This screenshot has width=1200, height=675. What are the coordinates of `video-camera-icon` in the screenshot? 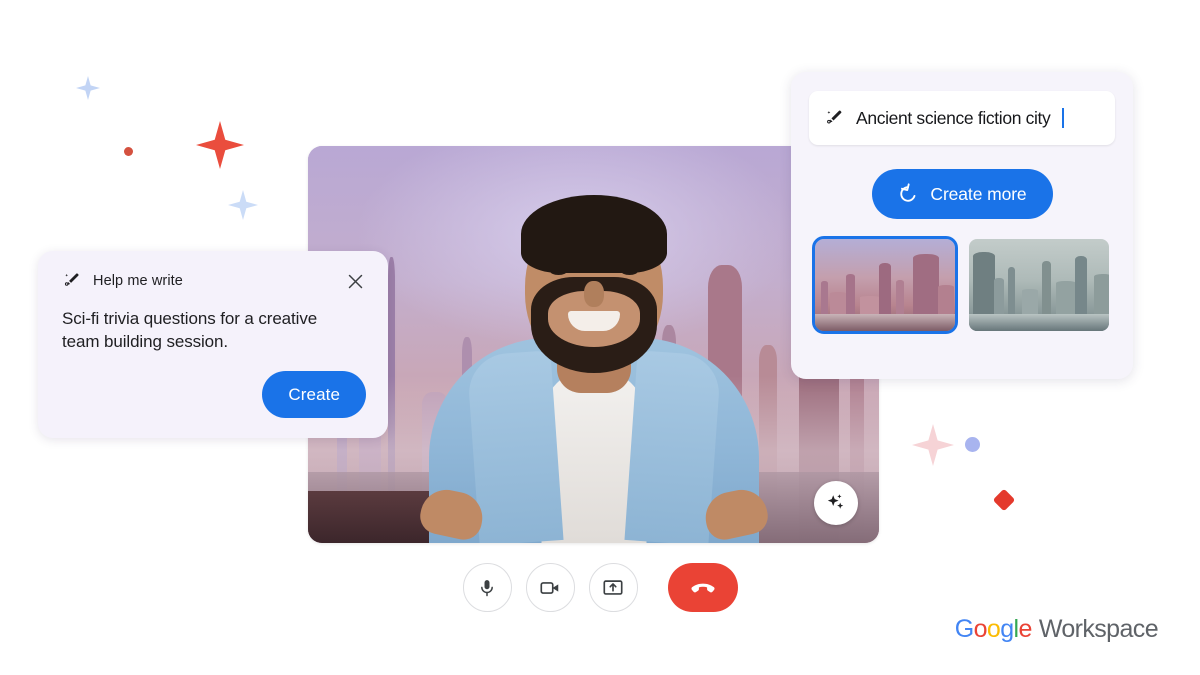 It's located at (549, 587).